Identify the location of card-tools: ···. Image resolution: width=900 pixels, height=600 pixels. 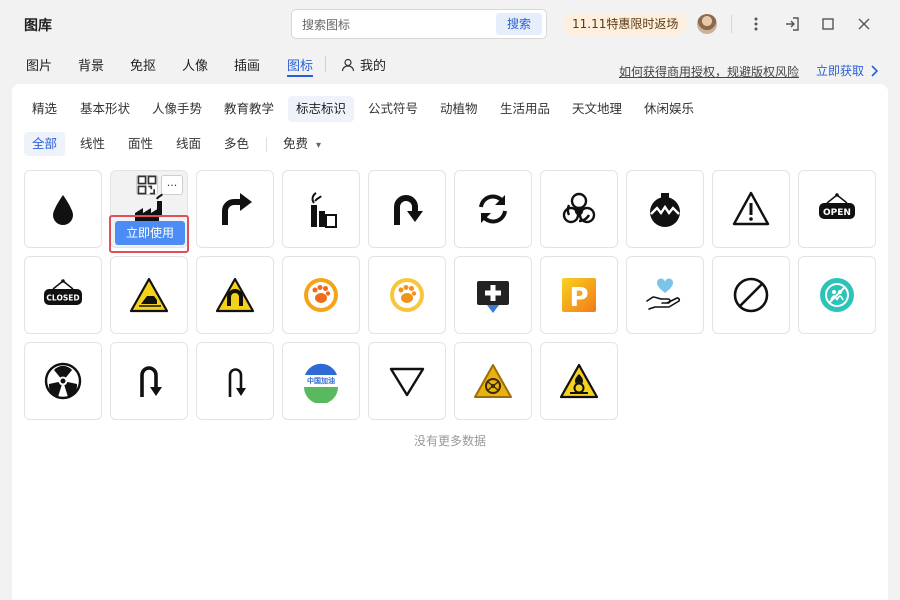
(159, 185).